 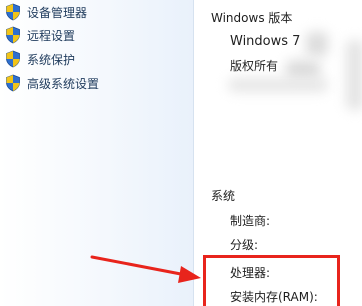 What do you see at coordinates (51, 59) in the screenshot?
I see `system-protection-label: 系统保护` at bounding box center [51, 59].